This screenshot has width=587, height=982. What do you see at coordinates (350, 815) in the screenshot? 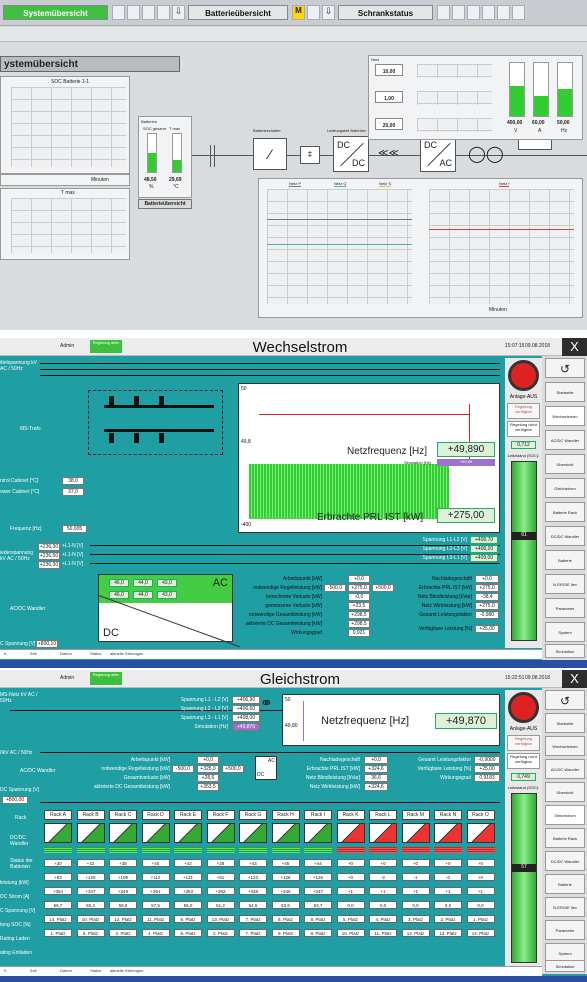
I see `rack-name: Rack K` at bounding box center [350, 815].